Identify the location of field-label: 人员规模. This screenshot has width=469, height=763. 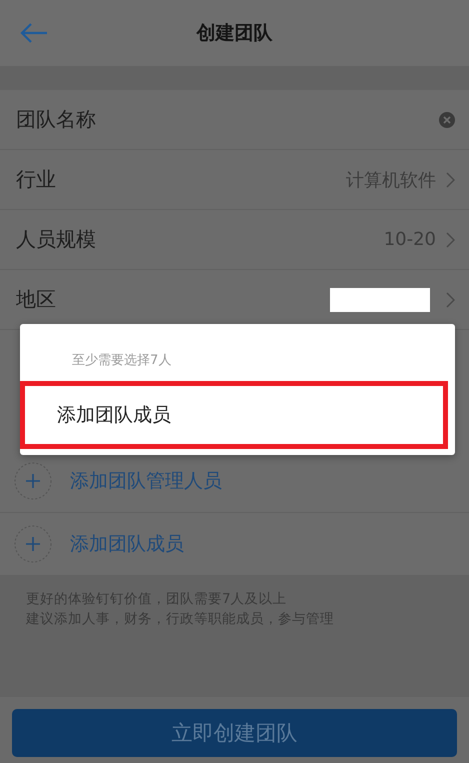
(56, 239).